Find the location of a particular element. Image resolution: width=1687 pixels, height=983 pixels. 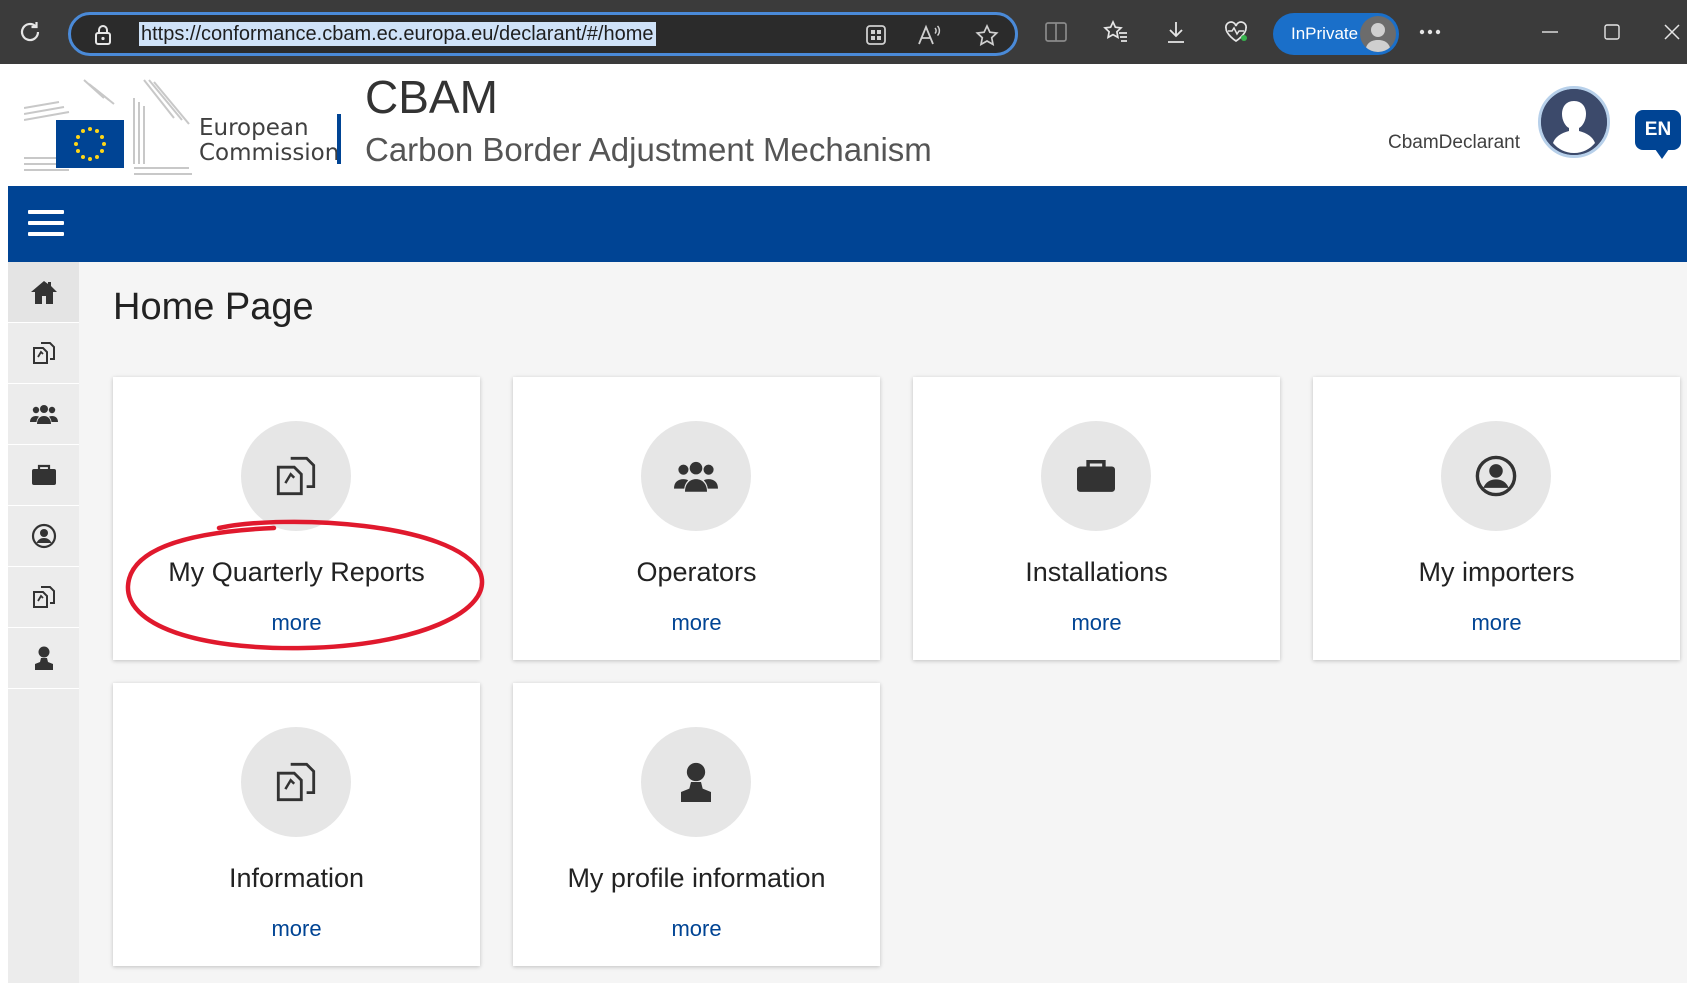

card-importers: My importers more is located at coordinates (1496, 518).